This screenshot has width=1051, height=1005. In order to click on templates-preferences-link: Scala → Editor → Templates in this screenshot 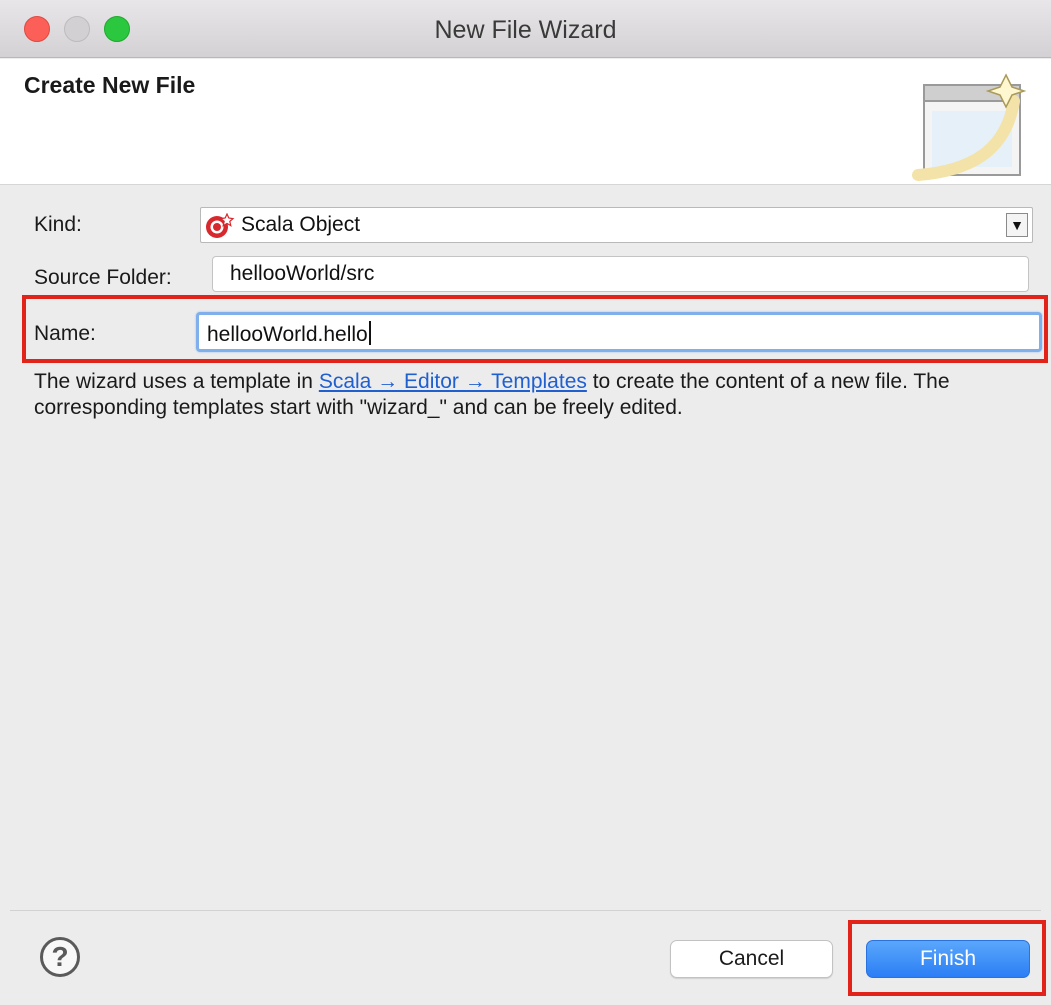, I will do `click(453, 381)`.